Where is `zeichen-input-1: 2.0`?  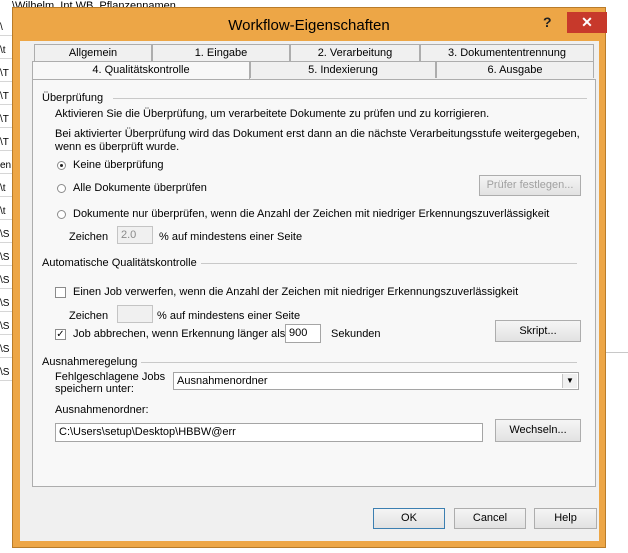 zeichen-input-1: 2.0 is located at coordinates (135, 235).